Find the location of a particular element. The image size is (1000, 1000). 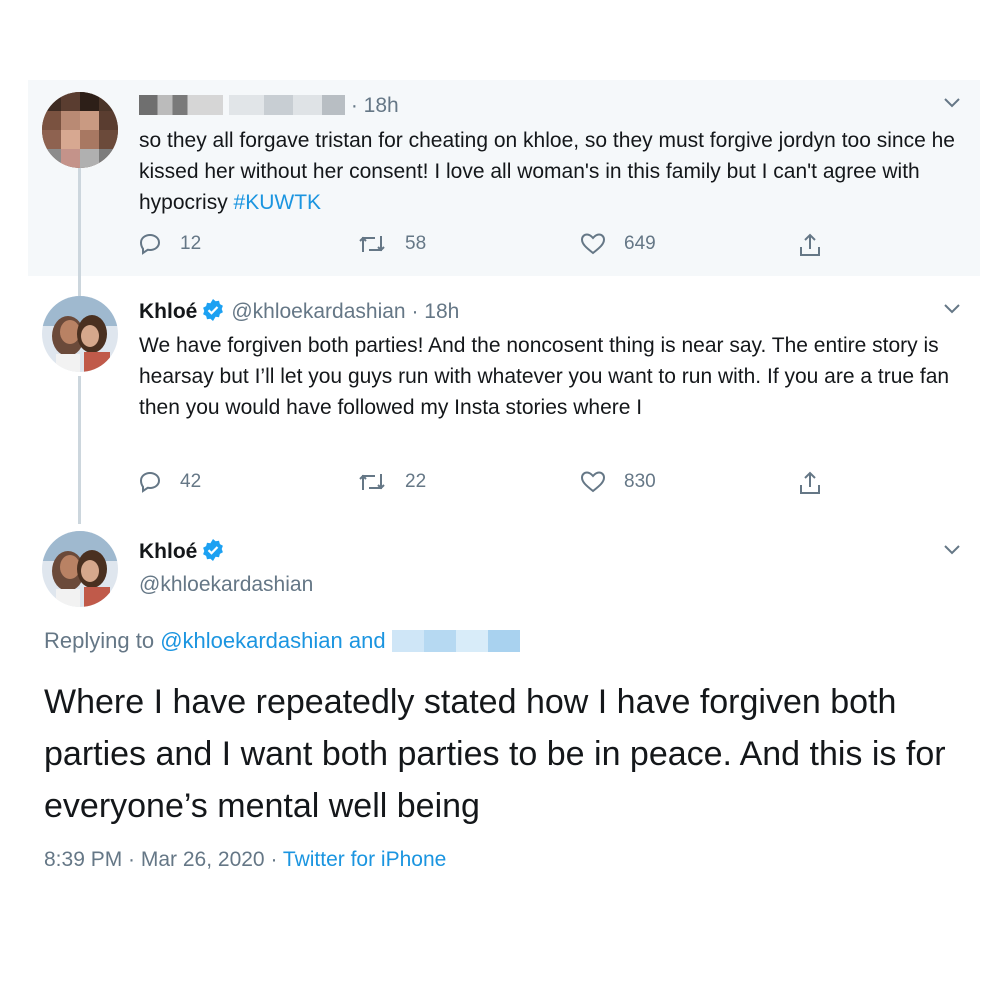

tweet-1-header: · 18h is located at coordinates (269, 106).